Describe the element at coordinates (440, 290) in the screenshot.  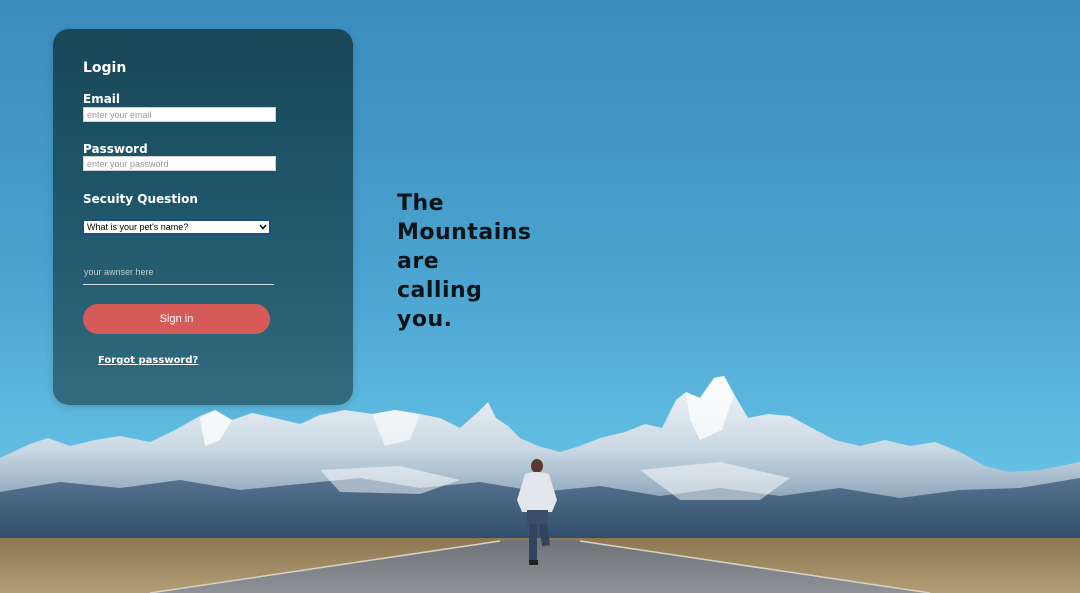
I see `tagline-line: calling` at that location.